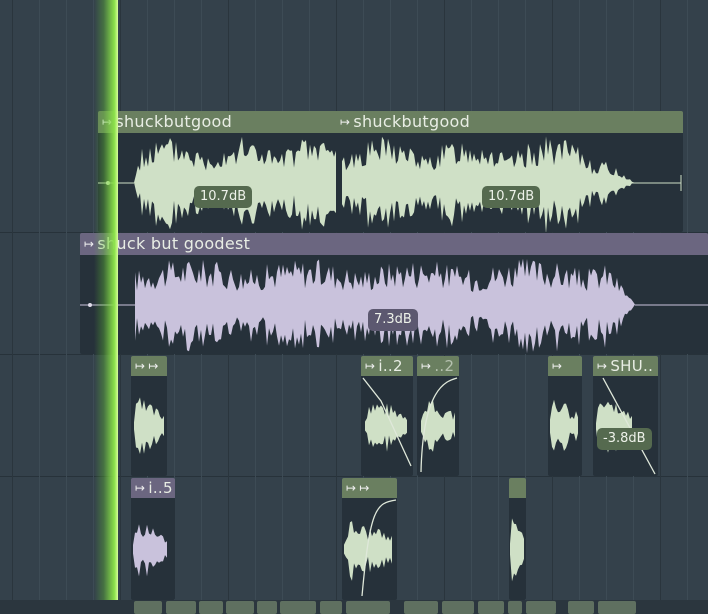 This screenshot has width=708, height=614. I want to click on audio-clip-i5: ↦ i..5, so click(153, 539).